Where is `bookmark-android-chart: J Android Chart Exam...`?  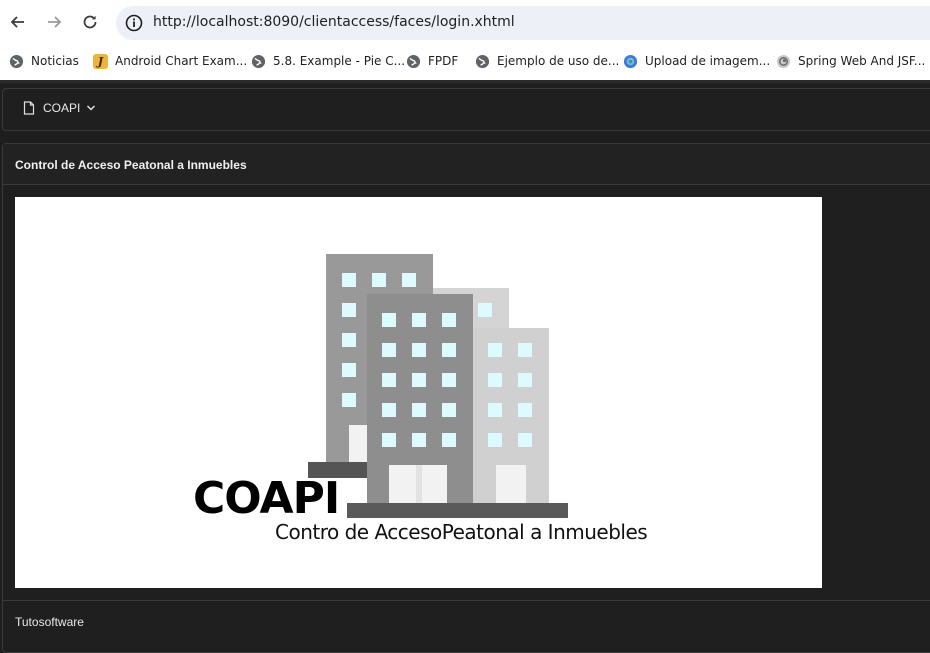 bookmark-android-chart: J Android Chart Exam... is located at coordinates (170, 61).